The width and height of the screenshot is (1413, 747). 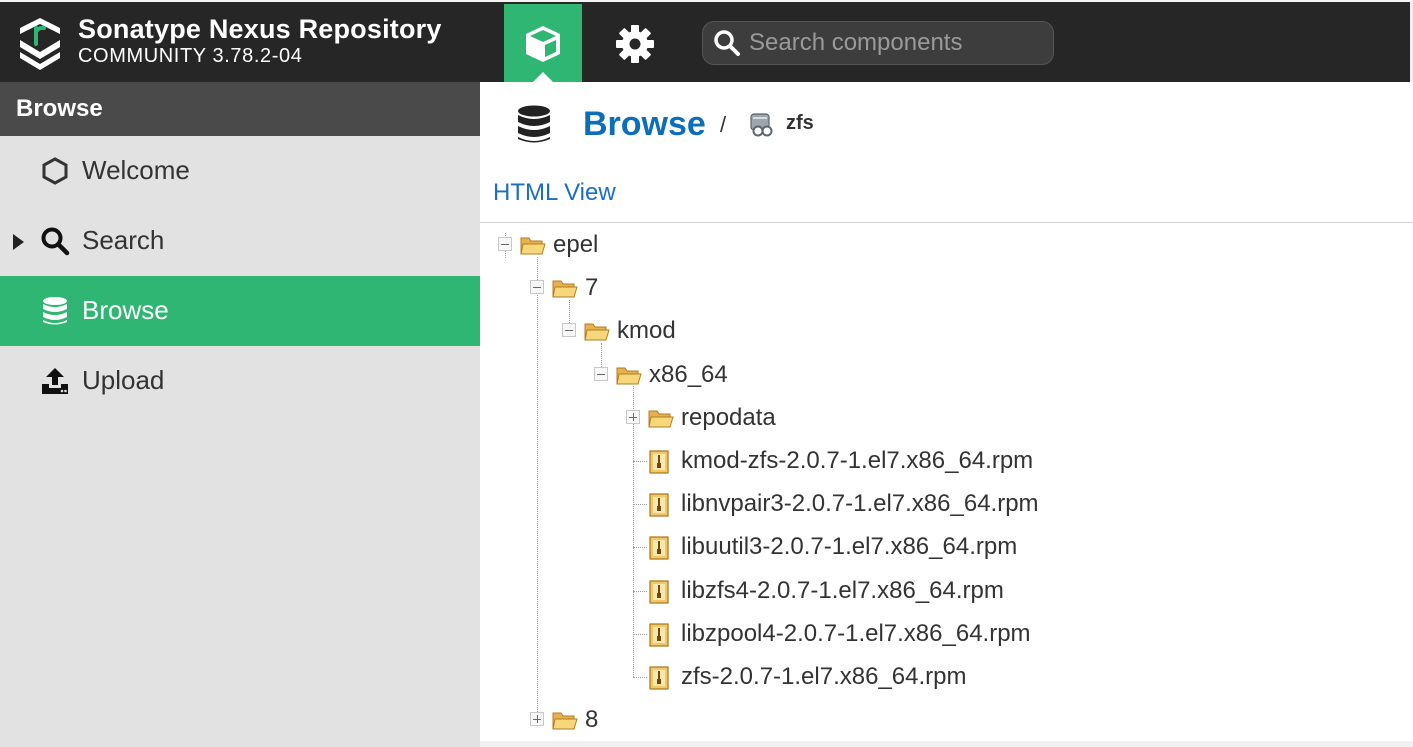 I want to click on breadcrumb: Browse / zfs, so click(x=946, y=125).